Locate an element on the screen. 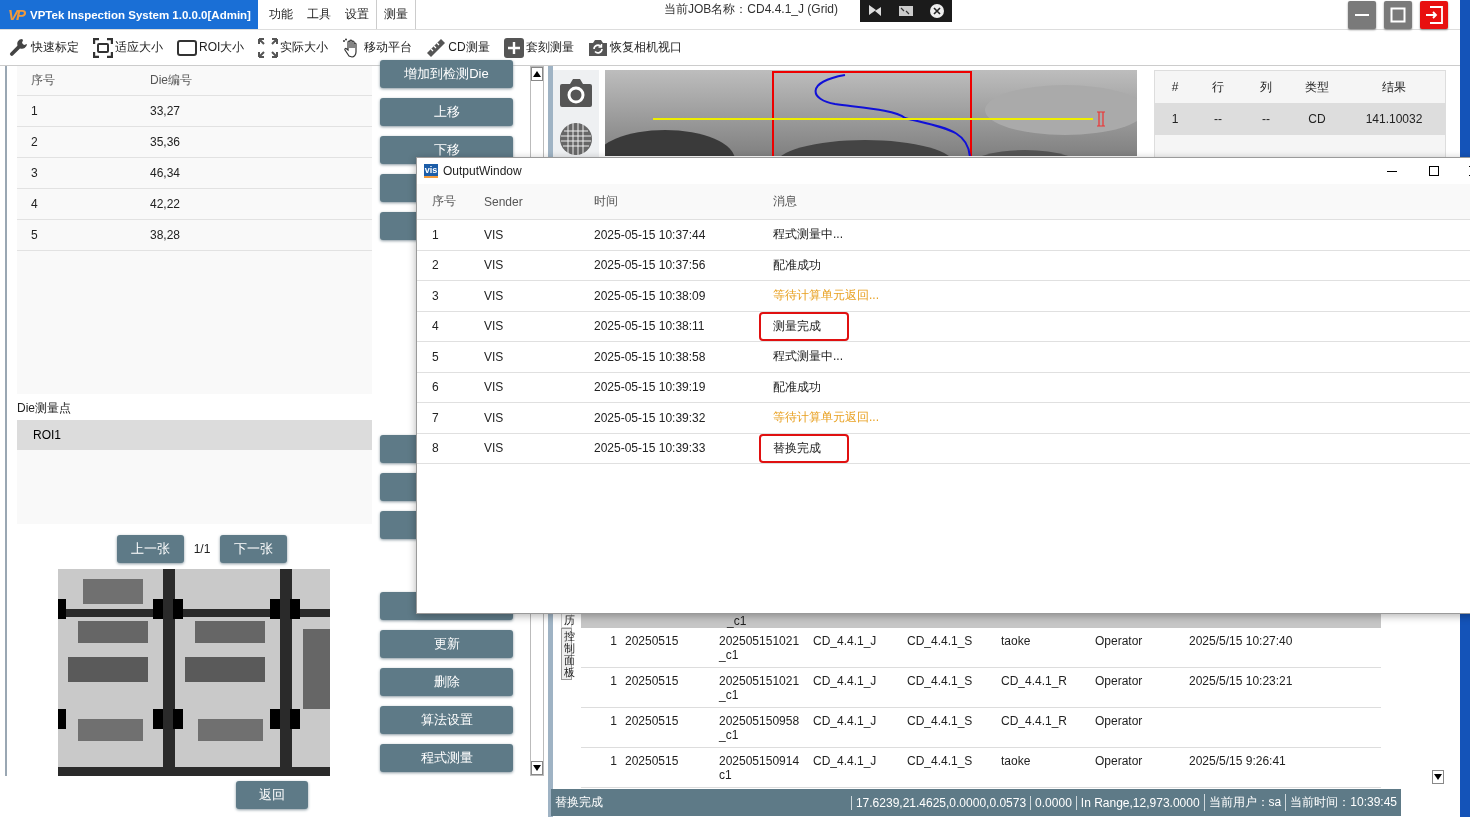  table-cell-text: 2025-05-15 10:37:44 is located at coordinates (650, 234).